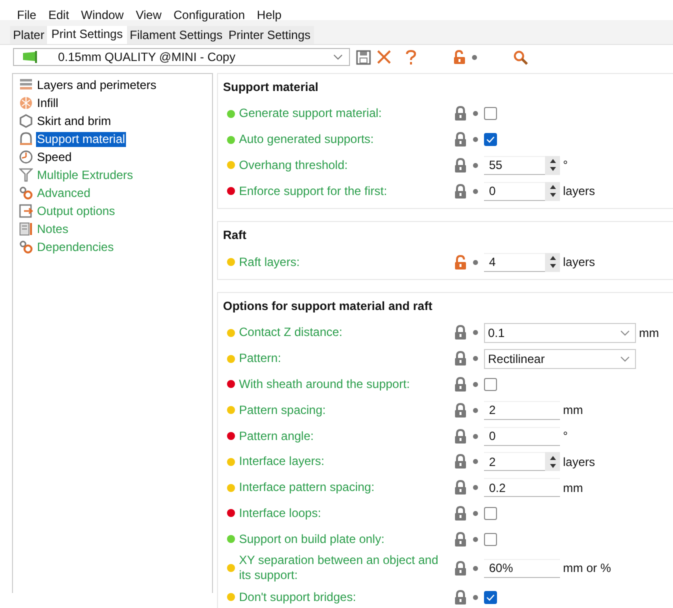  What do you see at coordinates (97, 85) in the screenshot?
I see `category-item: Layers and perimeters` at bounding box center [97, 85].